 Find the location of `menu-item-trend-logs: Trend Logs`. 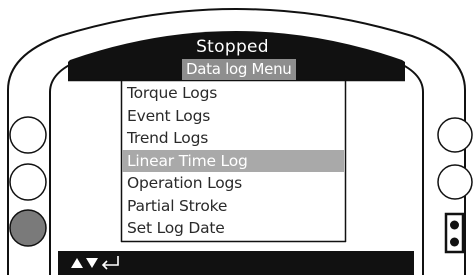

menu-item-trend-logs: Trend Logs is located at coordinates (233, 138).